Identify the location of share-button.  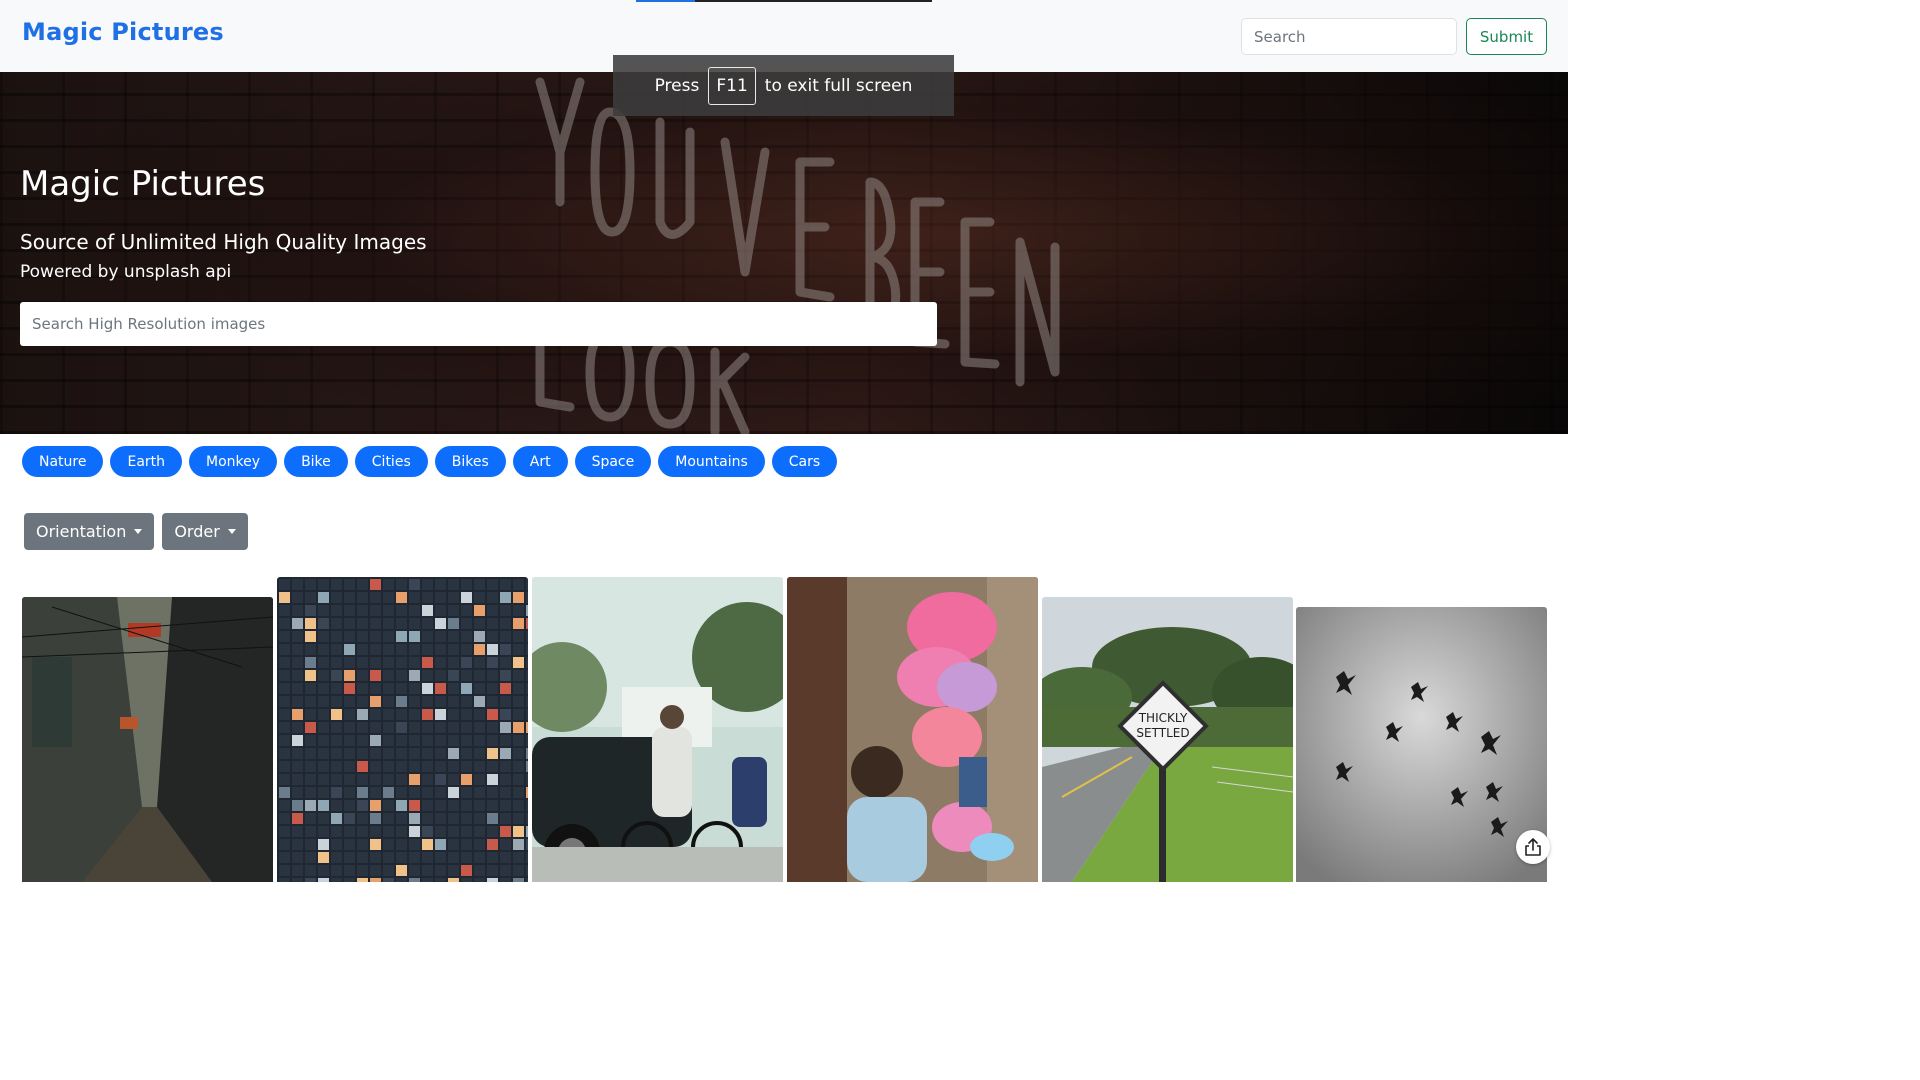
(1533, 847).